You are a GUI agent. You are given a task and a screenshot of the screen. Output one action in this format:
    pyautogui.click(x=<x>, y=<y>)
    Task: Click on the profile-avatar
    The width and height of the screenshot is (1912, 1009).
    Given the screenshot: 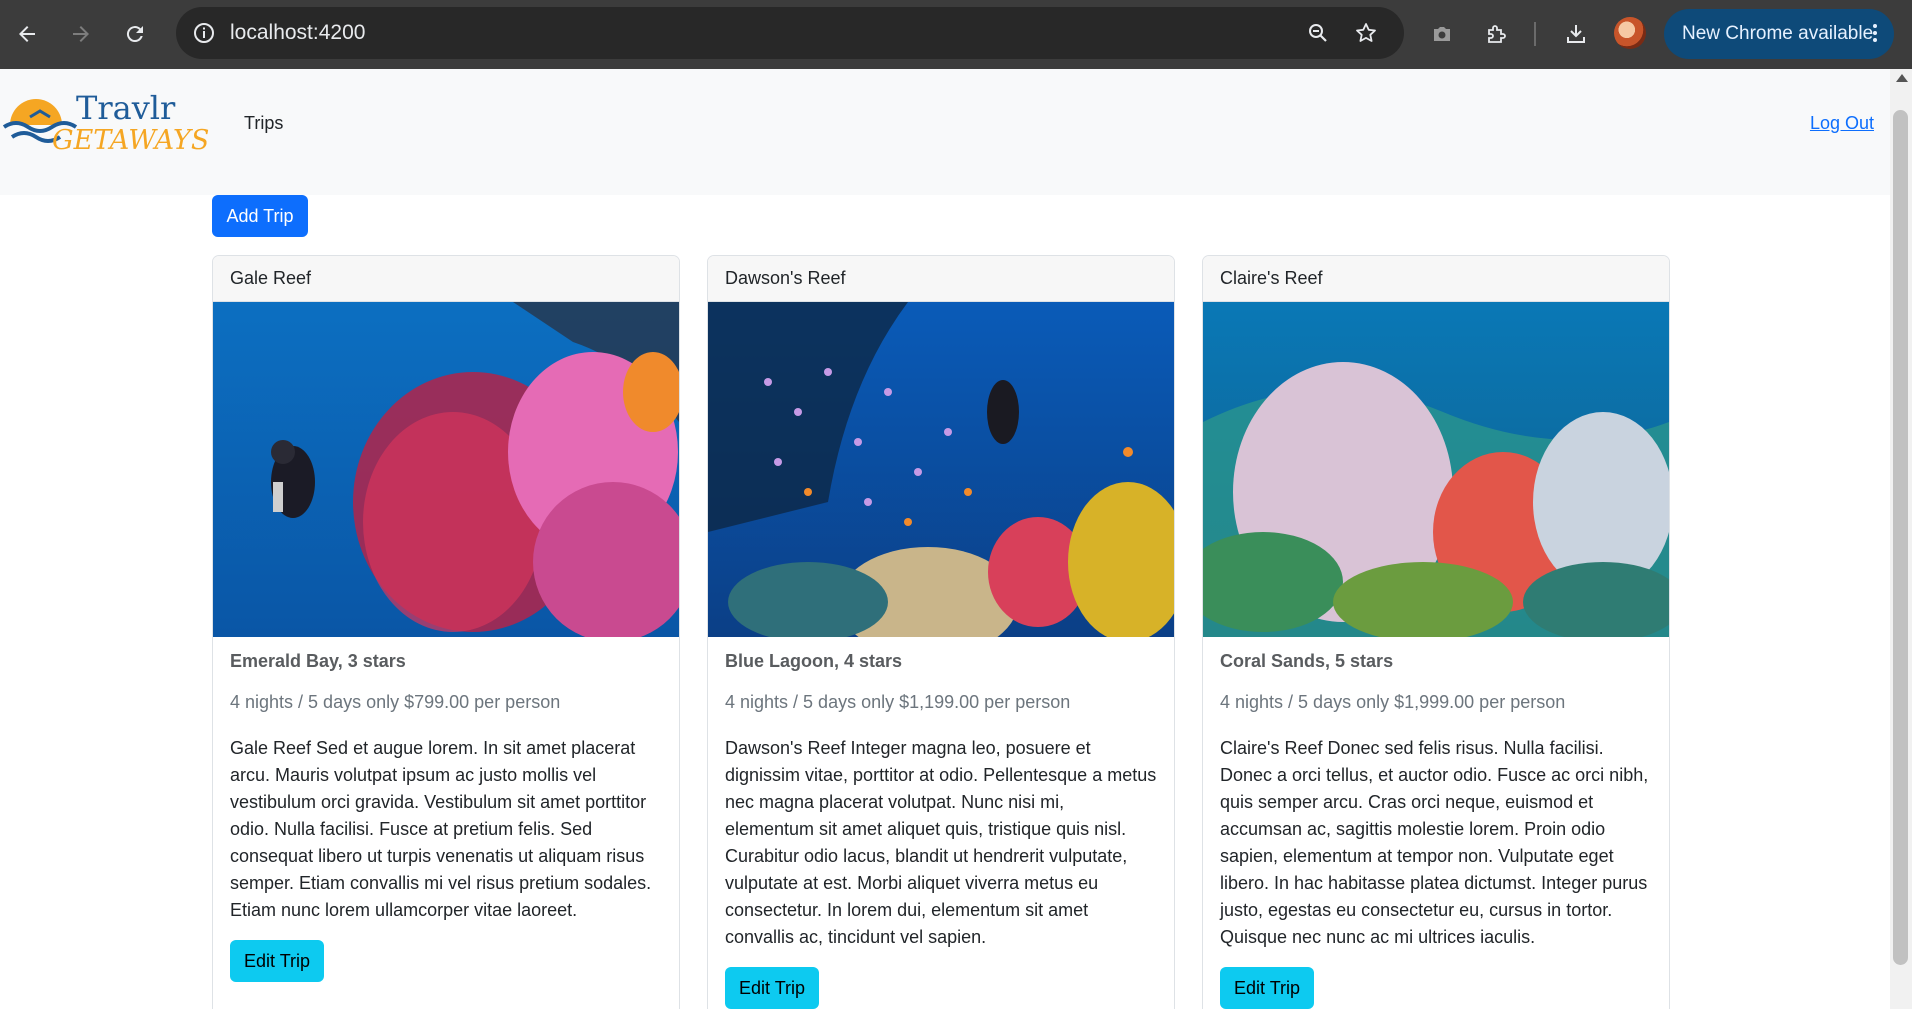 What is the action you would take?
    pyautogui.click(x=1630, y=33)
    